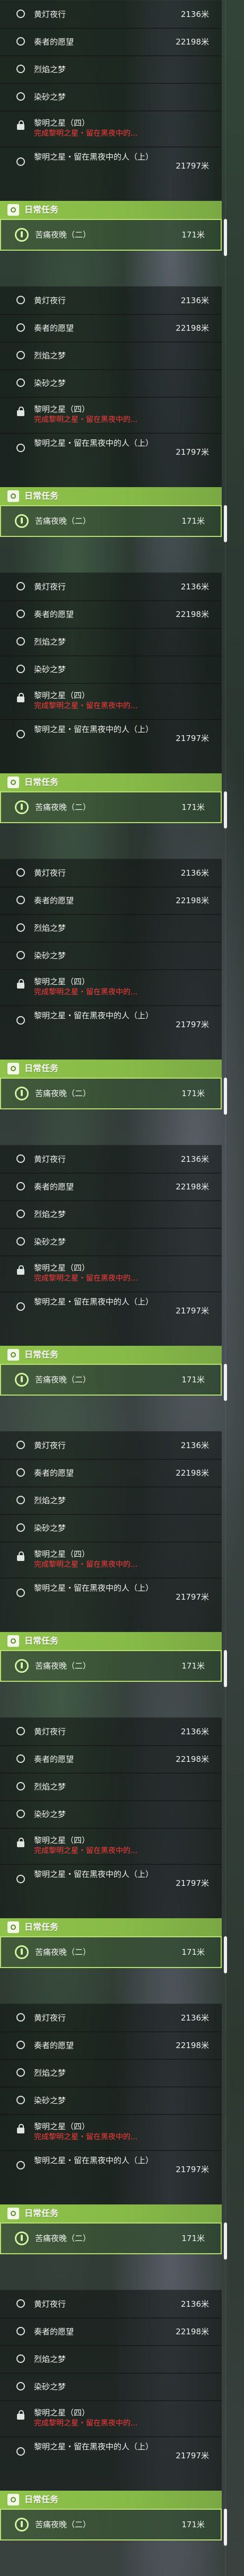 This screenshot has height=2576, width=244. Describe the element at coordinates (50, 97) in the screenshot. I see `quest-title: 染砂之梦` at that location.